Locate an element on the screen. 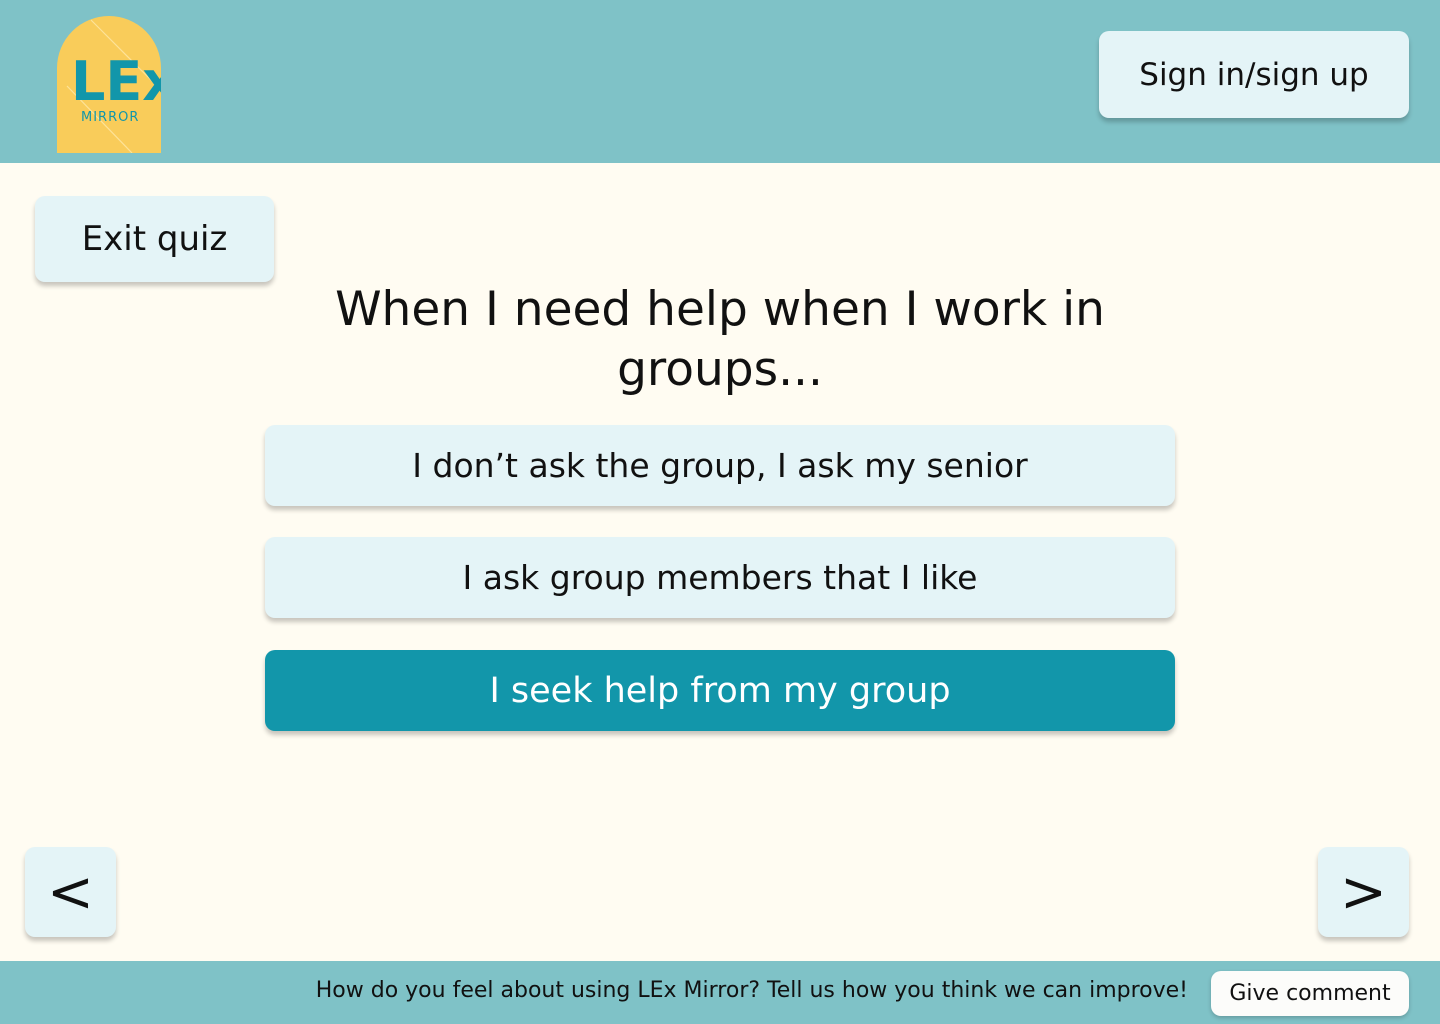  give-comment-button: Give comment is located at coordinates (1310, 993).